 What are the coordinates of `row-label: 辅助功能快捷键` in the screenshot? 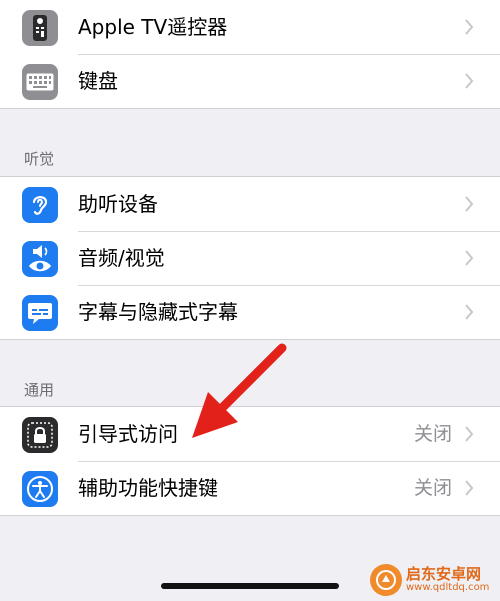 It's located at (148, 488).